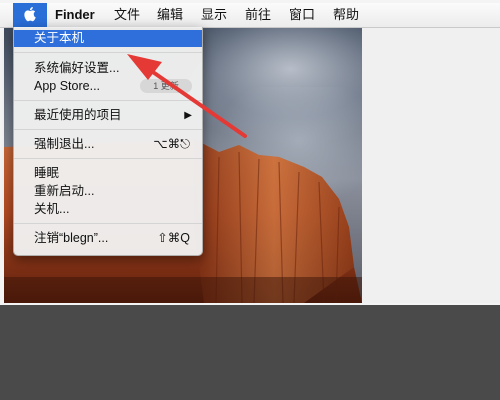 This screenshot has width=500, height=400. I want to click on menu-item-app-store: App Store... 1 更新, so click(108, 86).